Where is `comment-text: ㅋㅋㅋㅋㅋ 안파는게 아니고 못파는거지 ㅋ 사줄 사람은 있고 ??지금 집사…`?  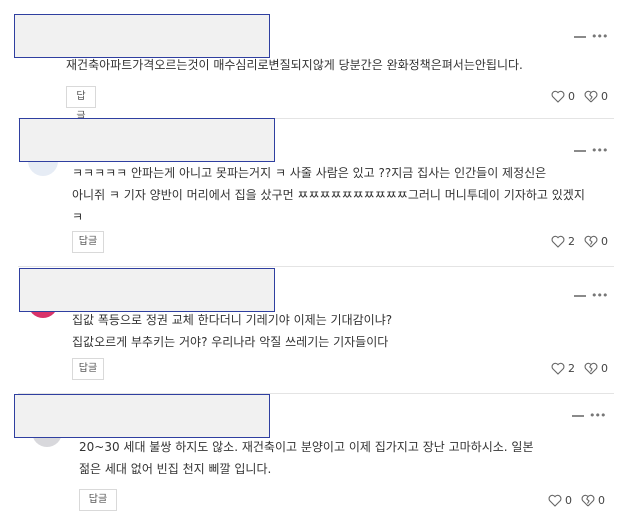 comment-text: ㅋㅋㅋㅋㅋ 안파는게 아니고 못파는거지 ㅋ 사줄 사람은 있고 ??지금 집사… is located at coordinates (328, 195).